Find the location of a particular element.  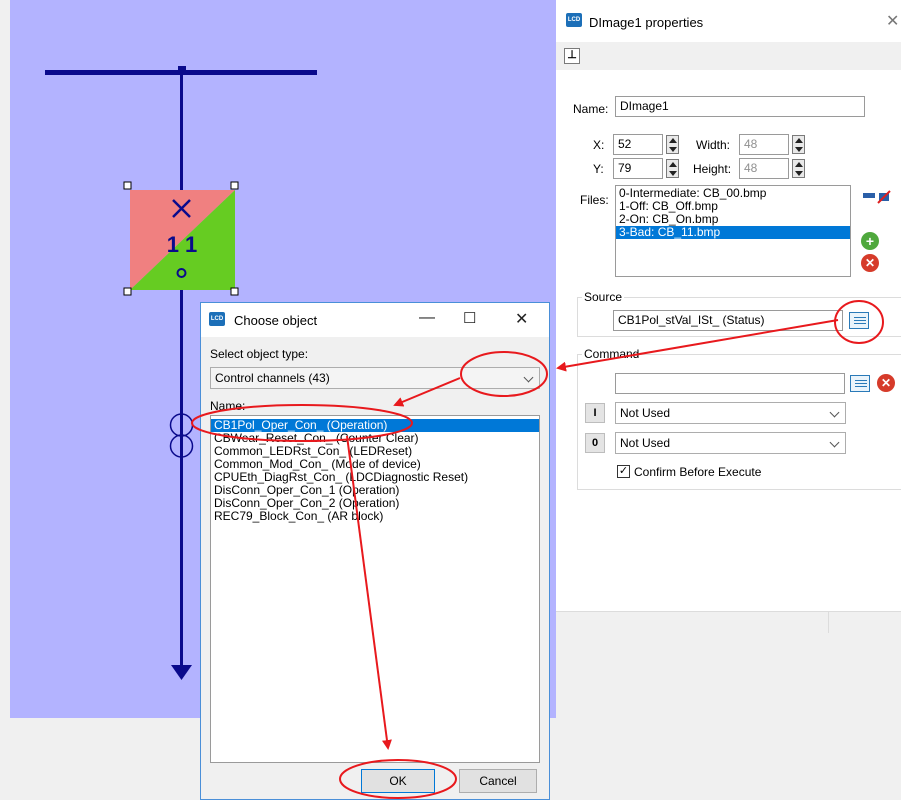

clear-command-icon: ✕ is located at coordinates (886, 383).